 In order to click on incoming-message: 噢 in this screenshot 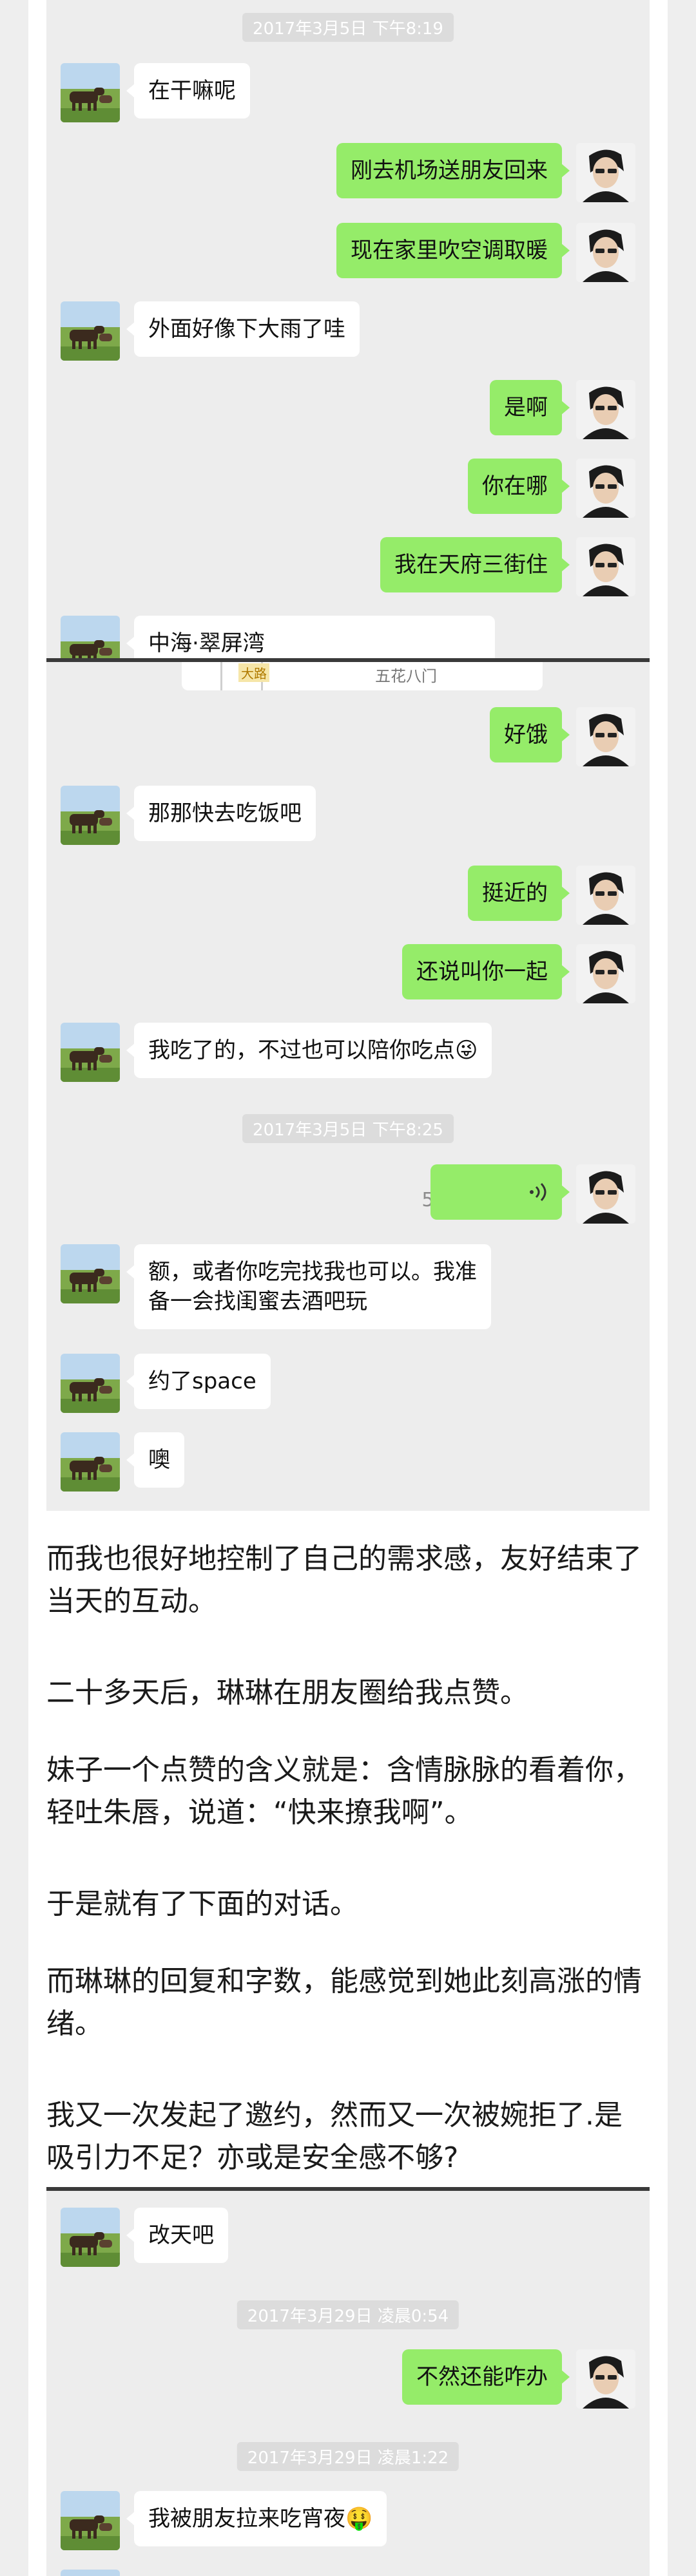, I will do `click(155, 1460)`.